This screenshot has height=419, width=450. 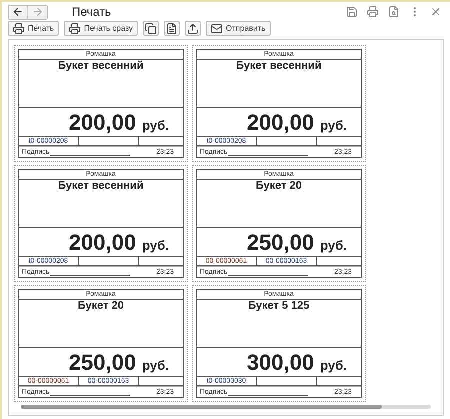 I want to click on product-name: Букет 5 125, so click(x=279, y=307).